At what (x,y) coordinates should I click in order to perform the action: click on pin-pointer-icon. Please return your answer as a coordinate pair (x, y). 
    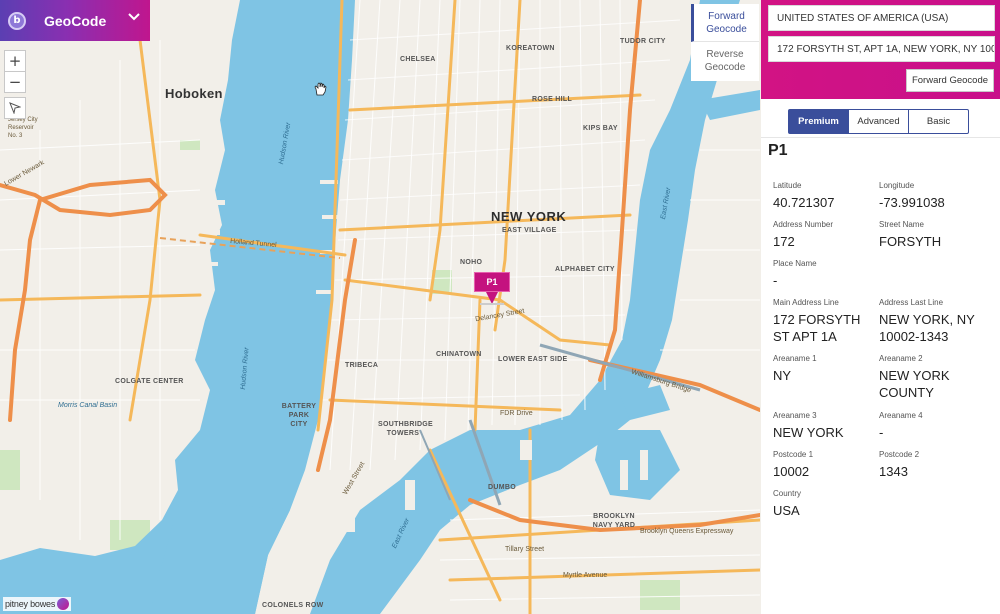
    Looking at the image, I should click on (492, 298).